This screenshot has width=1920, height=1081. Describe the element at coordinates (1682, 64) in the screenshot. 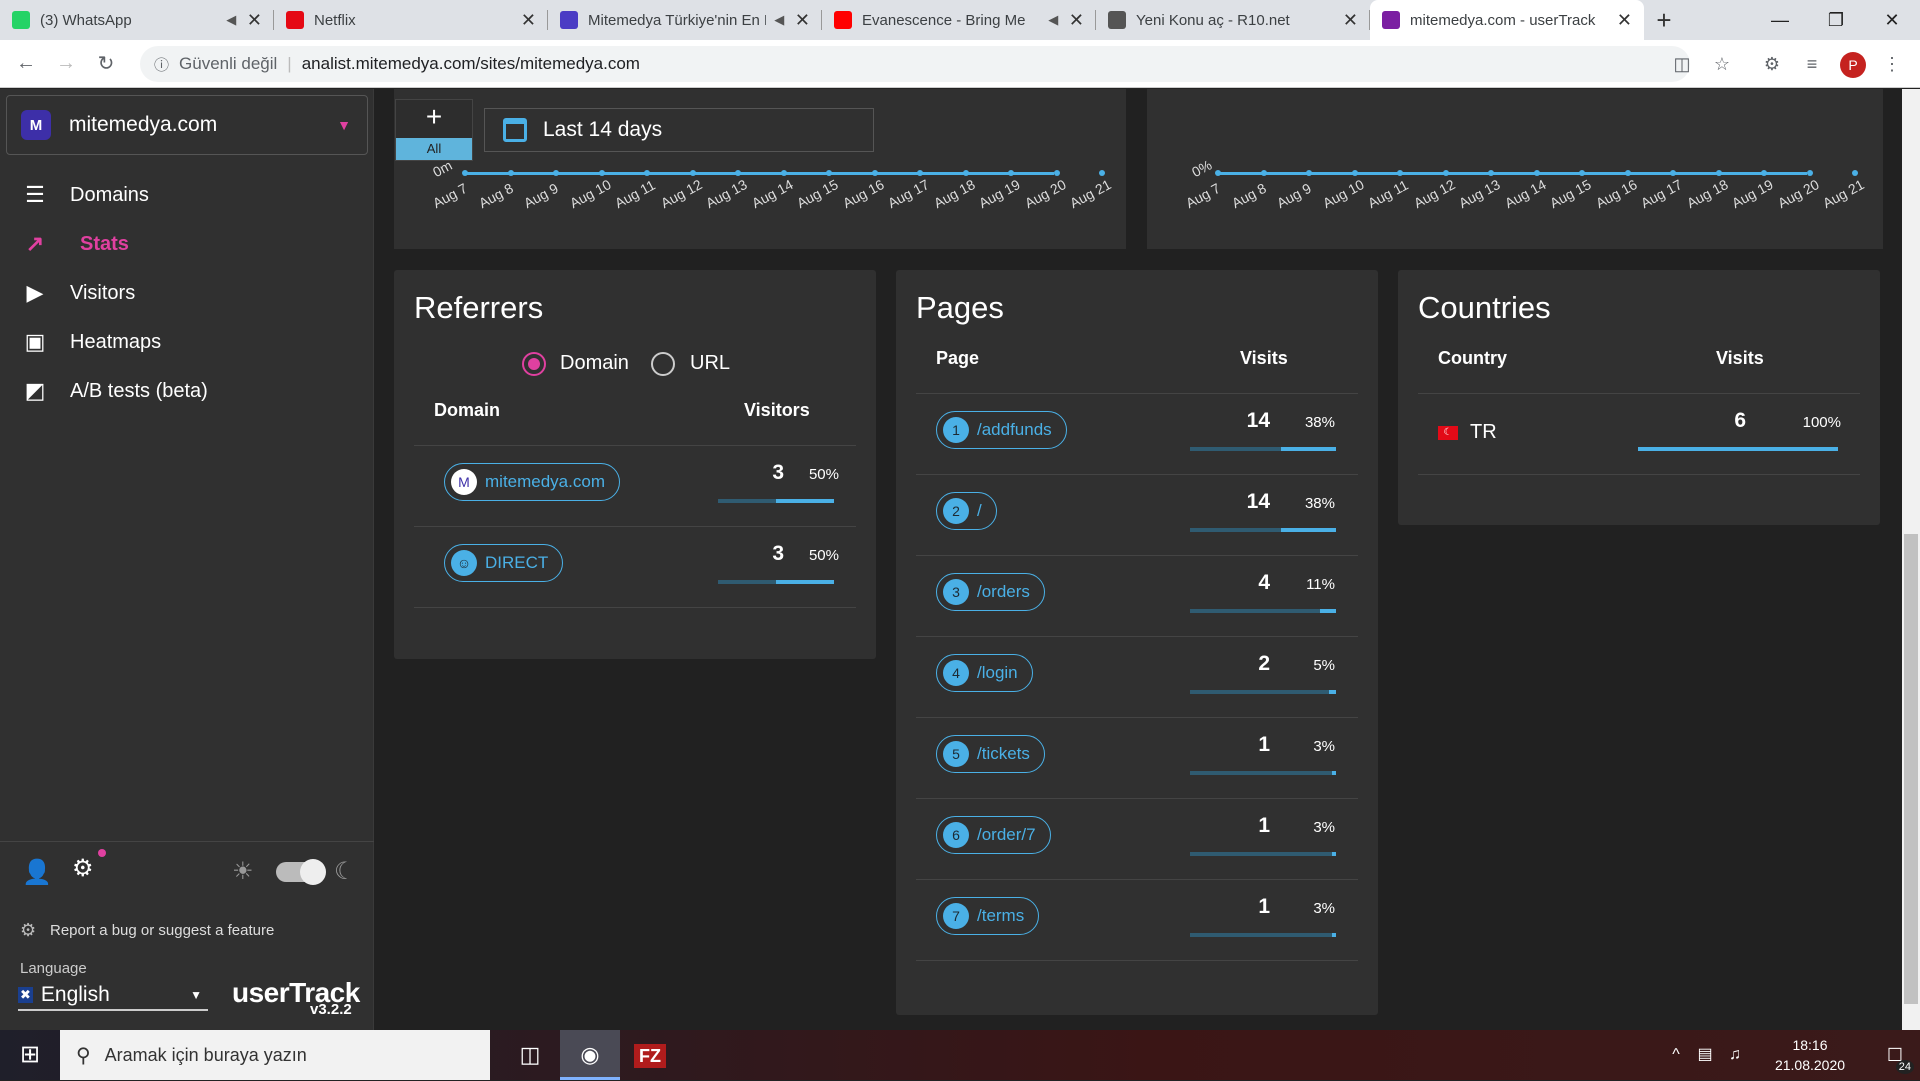

I see `translate-icon: ◫` at that location.